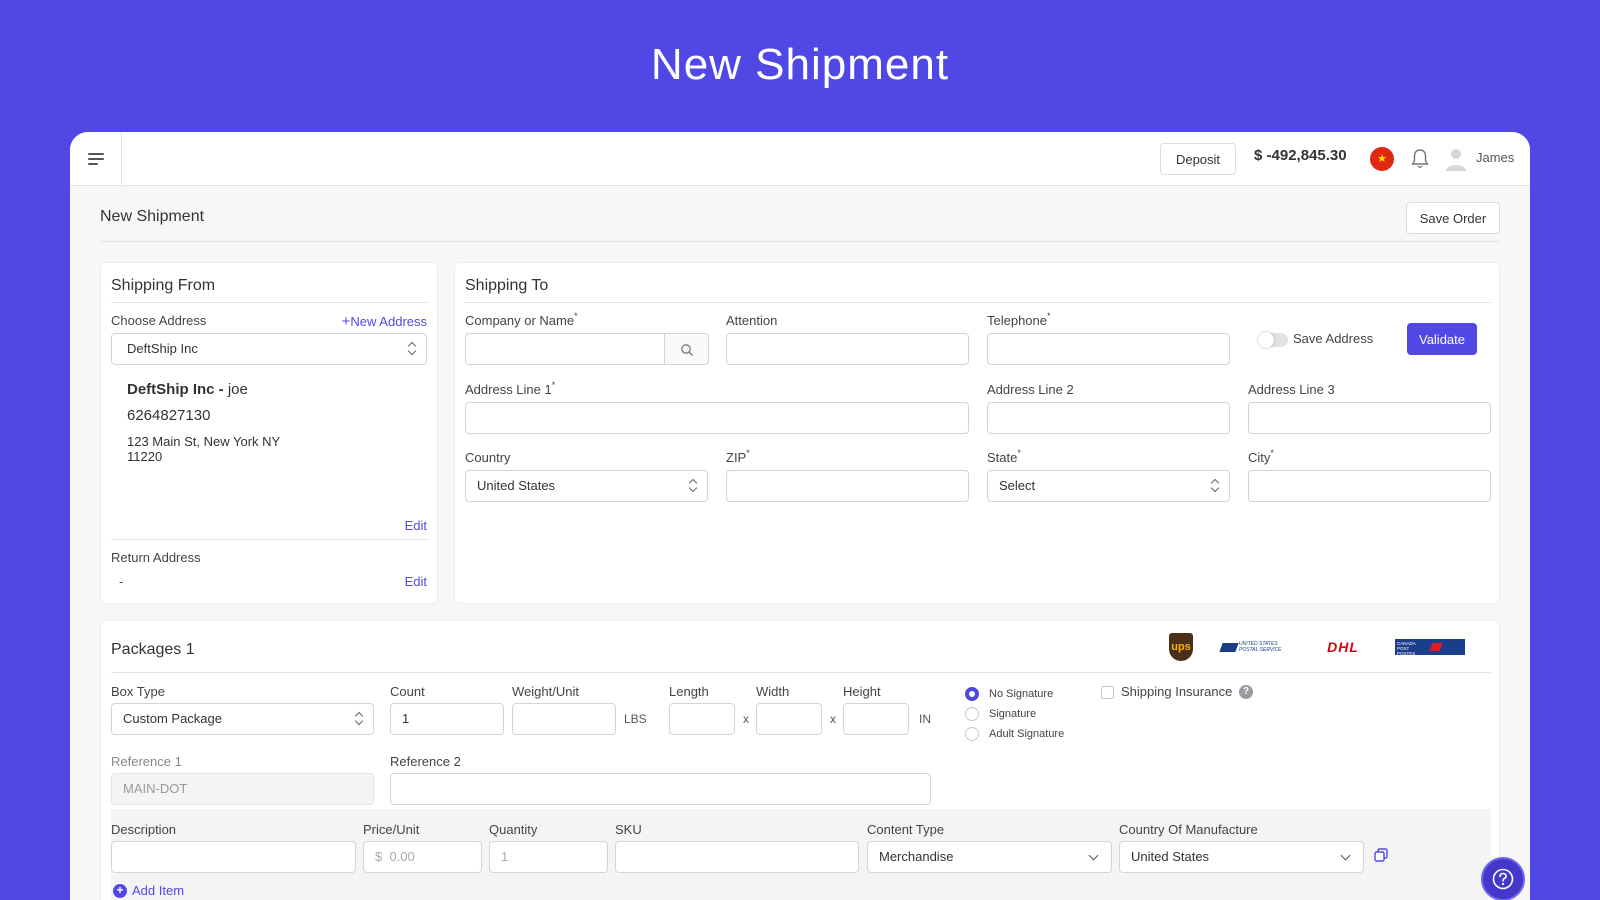 The image size is (1600, 900). Describe the element at coordinates (564, 719) in the screenshot. I see `weight-input` at that location.